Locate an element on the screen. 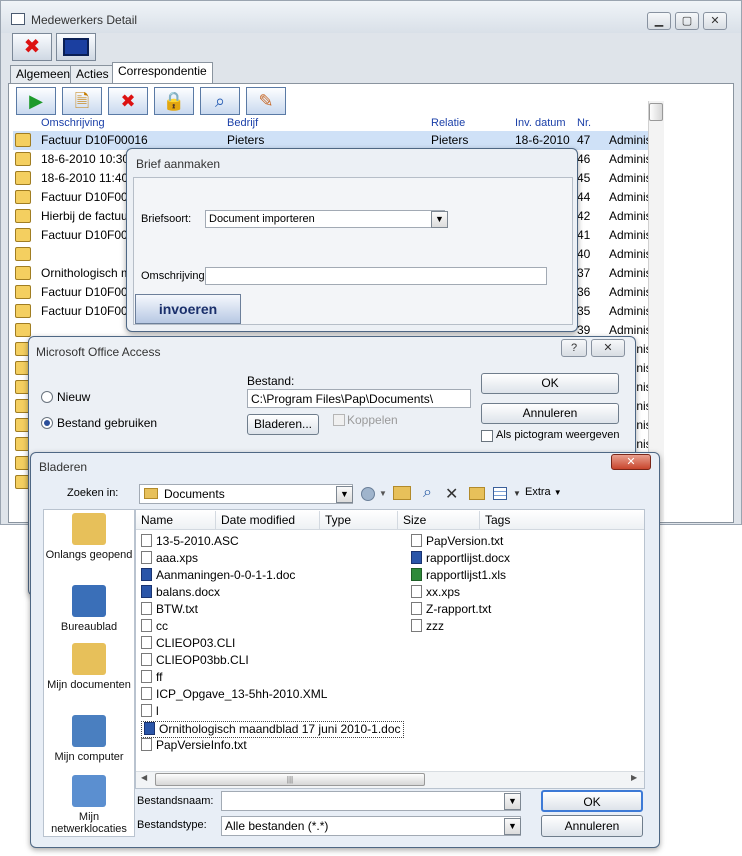 Image resolution: width=742 pixels, height=856 pixels. row-nr: 37 is located at coordinates (584, 273).